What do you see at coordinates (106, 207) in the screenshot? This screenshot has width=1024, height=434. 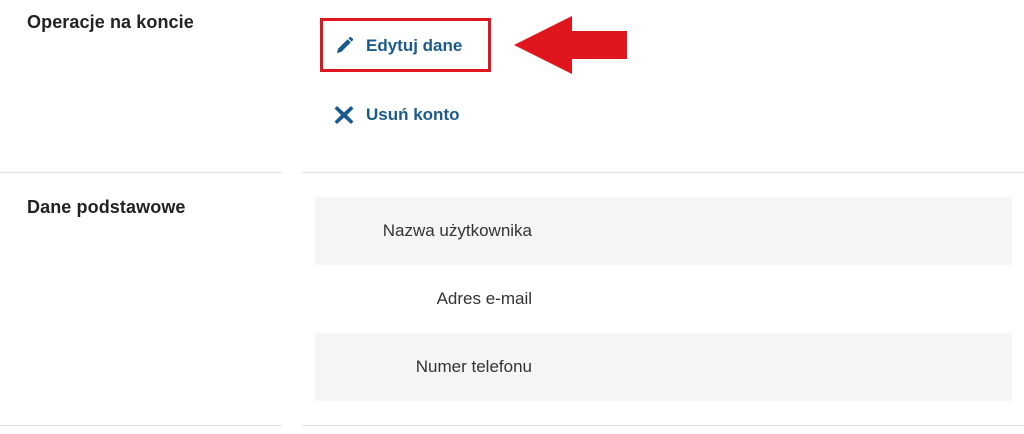 I see `section-title-basic-data: Dane podstawowe` at bounding box center [106, 207].